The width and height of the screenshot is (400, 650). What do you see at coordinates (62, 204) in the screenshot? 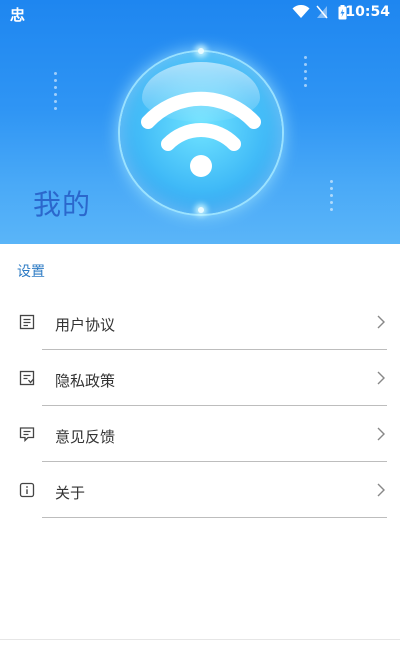
I see `page-title: 我的` at bounding box center [62, 204].